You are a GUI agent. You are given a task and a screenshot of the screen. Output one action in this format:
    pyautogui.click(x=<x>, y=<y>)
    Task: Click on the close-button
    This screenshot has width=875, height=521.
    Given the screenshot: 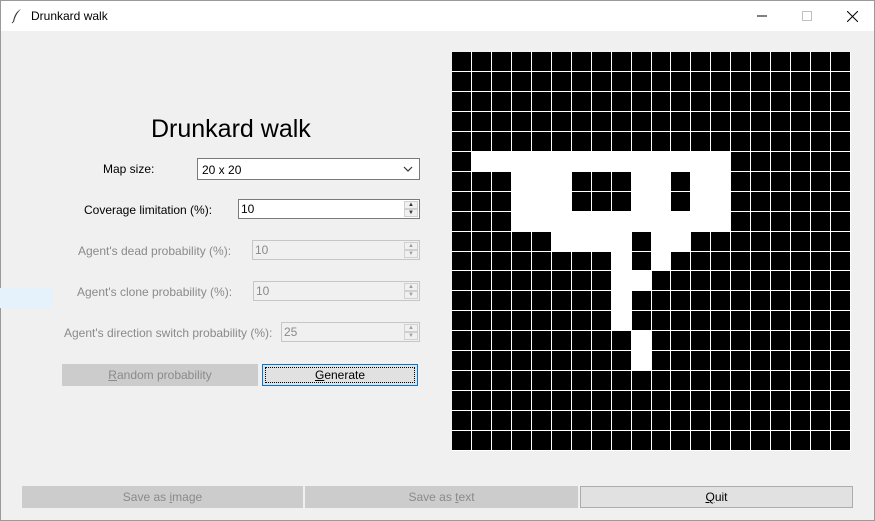 What is the action you would take?
    pyautogui.click(x=852, y=16)
    